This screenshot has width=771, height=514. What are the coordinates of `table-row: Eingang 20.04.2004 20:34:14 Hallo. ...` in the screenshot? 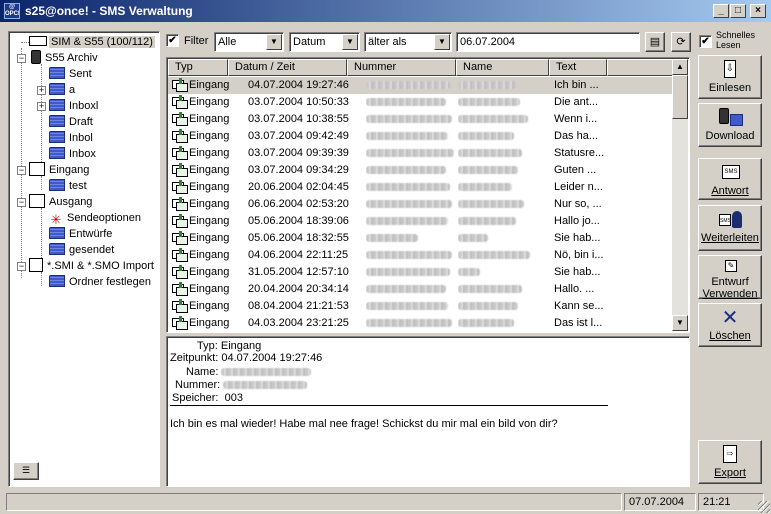 It's located at (420, 289).